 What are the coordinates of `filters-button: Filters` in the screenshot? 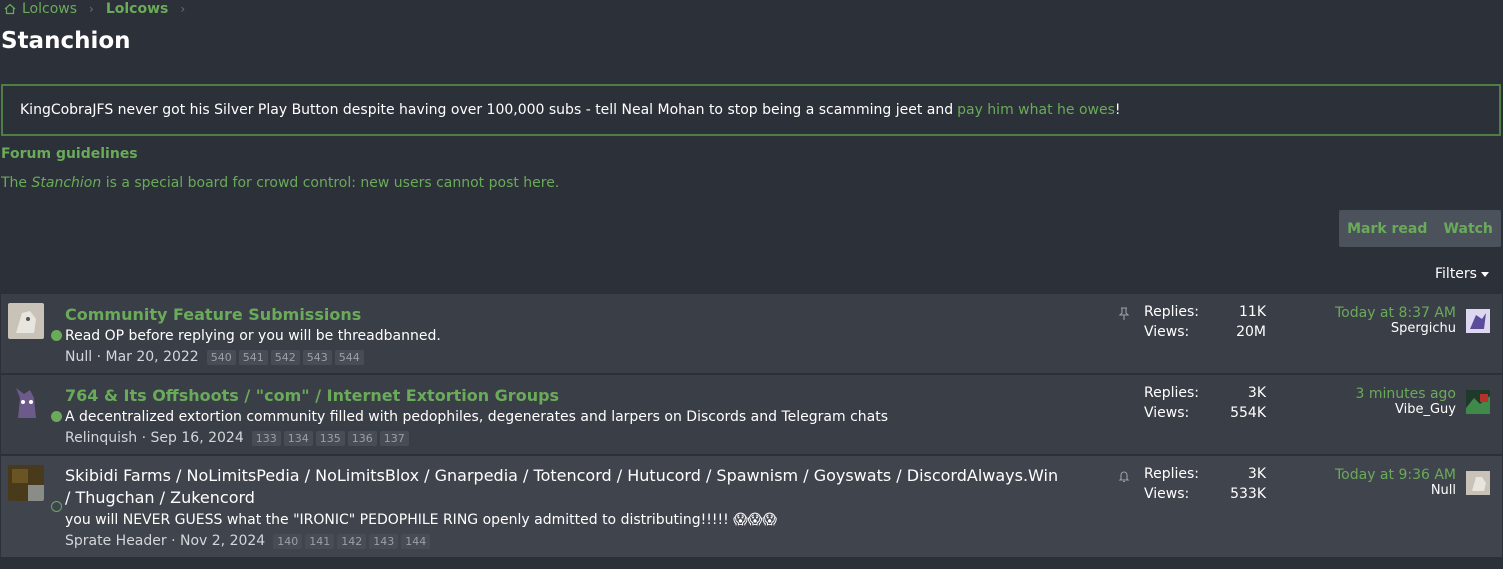 It's located at (1462, 274).